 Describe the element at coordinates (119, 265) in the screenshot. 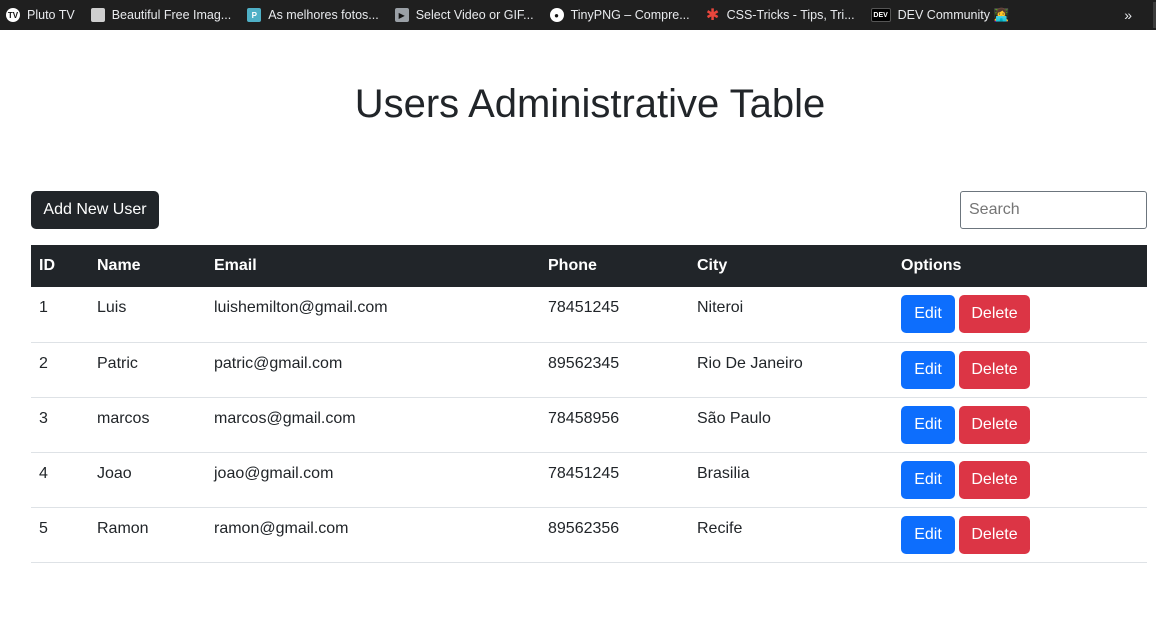

I see `column-header-name: Name` at that location.